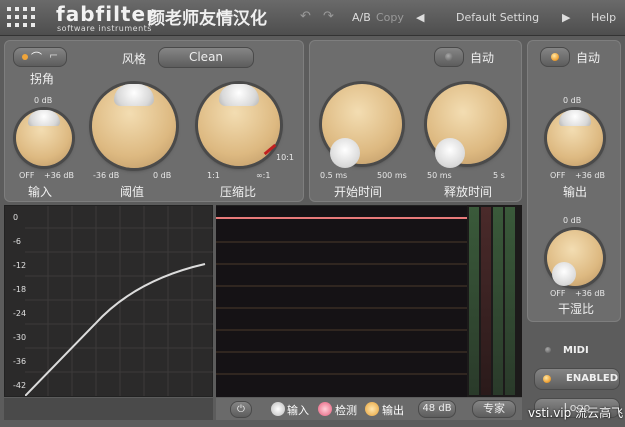 The width and height of the screenshot is (625, 427). I want to click on ratio-label: 压缩比, so click(238, 192).